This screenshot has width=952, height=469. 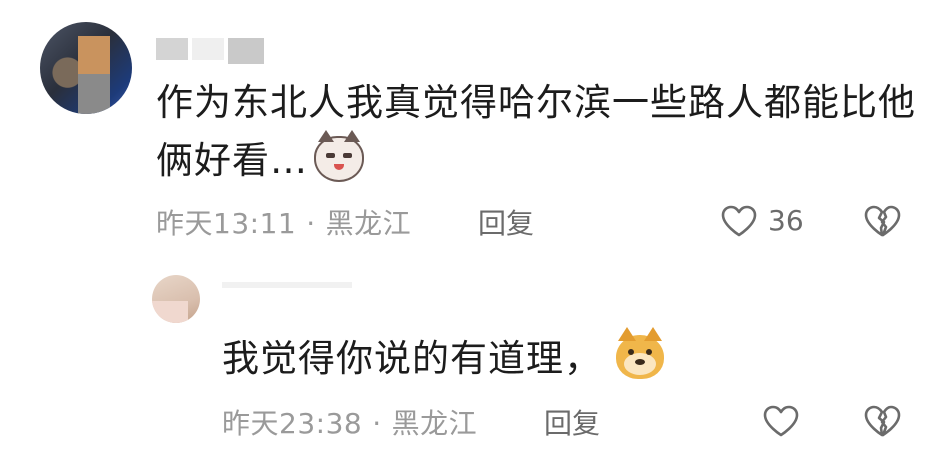 I want to click on doge-emoji-icon, so click(x=640, y=352).